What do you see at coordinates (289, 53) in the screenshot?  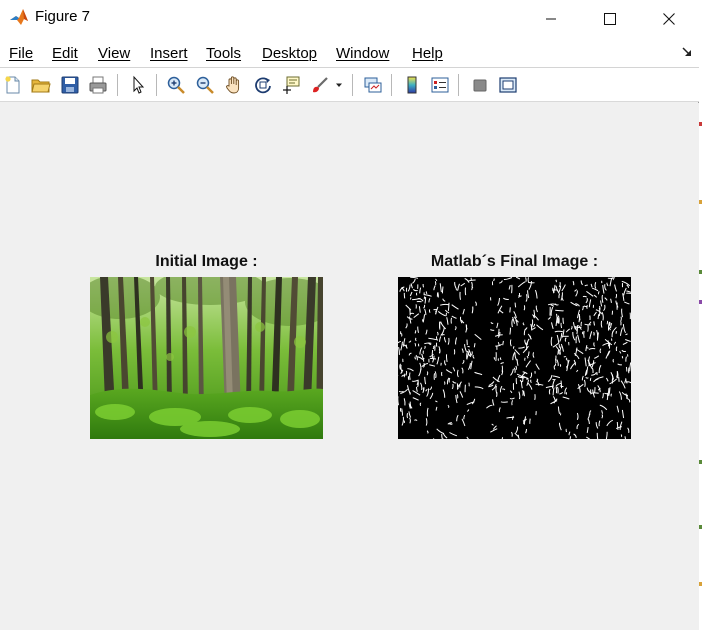 I see `menu-desktop: Desktop` at bounding box center [289, 53].